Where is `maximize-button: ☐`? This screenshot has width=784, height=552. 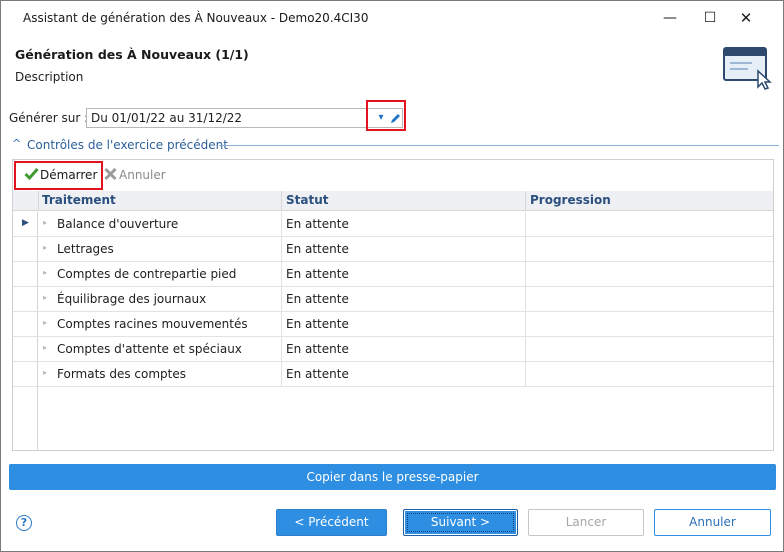 maximize-button: ☐ is located at coordinates (710, 18).